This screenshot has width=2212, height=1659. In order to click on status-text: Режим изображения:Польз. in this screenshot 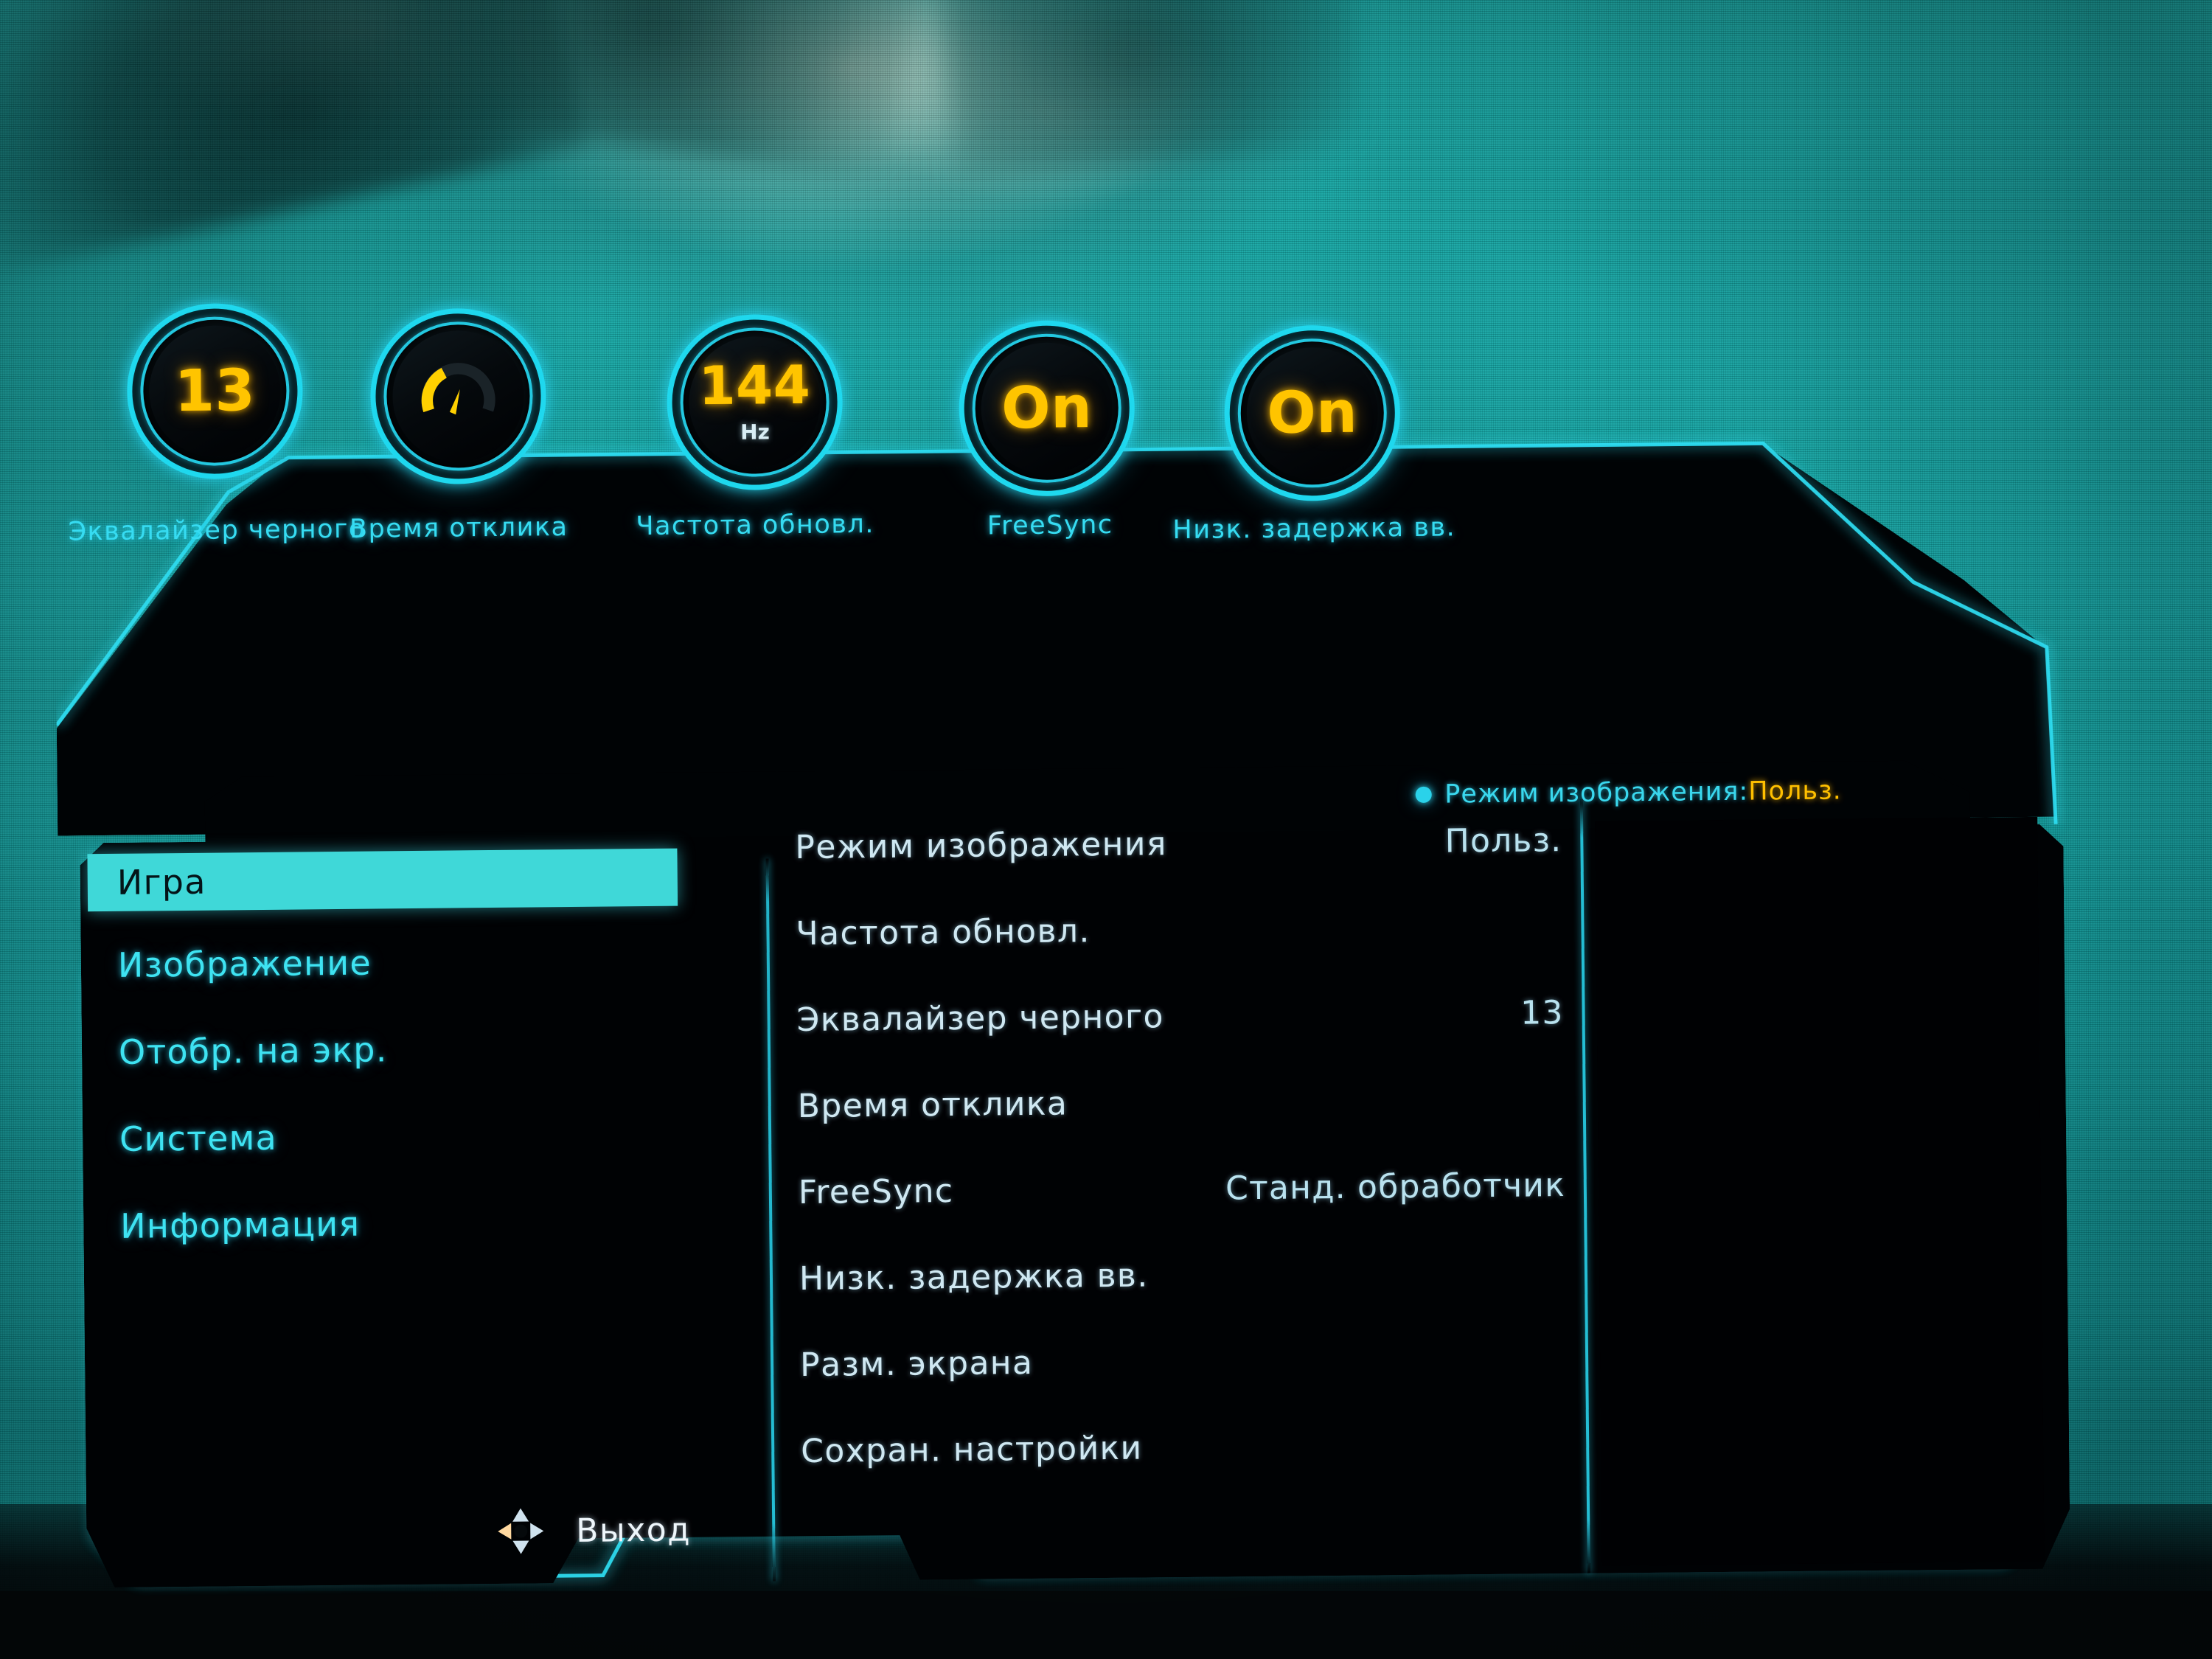, I will do `click(1643, 792)`.